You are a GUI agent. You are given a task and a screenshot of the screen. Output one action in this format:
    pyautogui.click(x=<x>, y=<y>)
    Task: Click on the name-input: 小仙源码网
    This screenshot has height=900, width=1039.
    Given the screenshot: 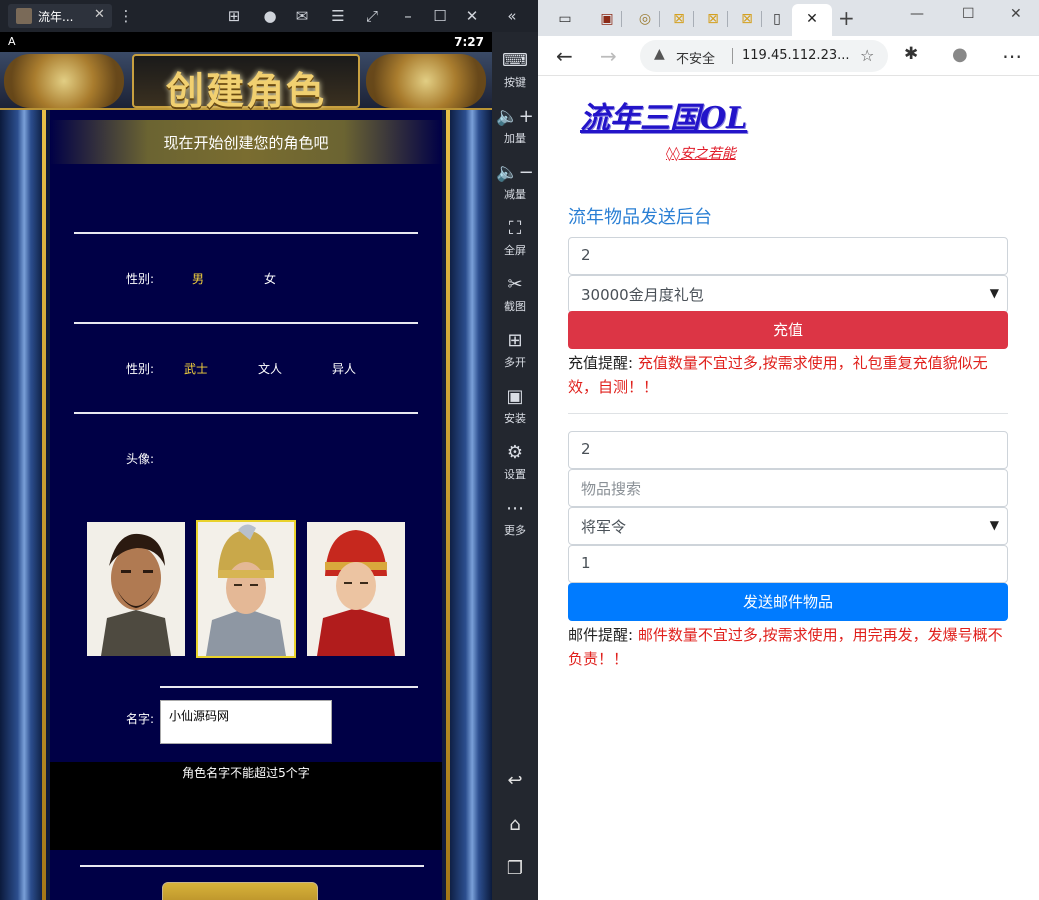 What is the action you would take?
    pyautogui.click(x=246, y=722)
    